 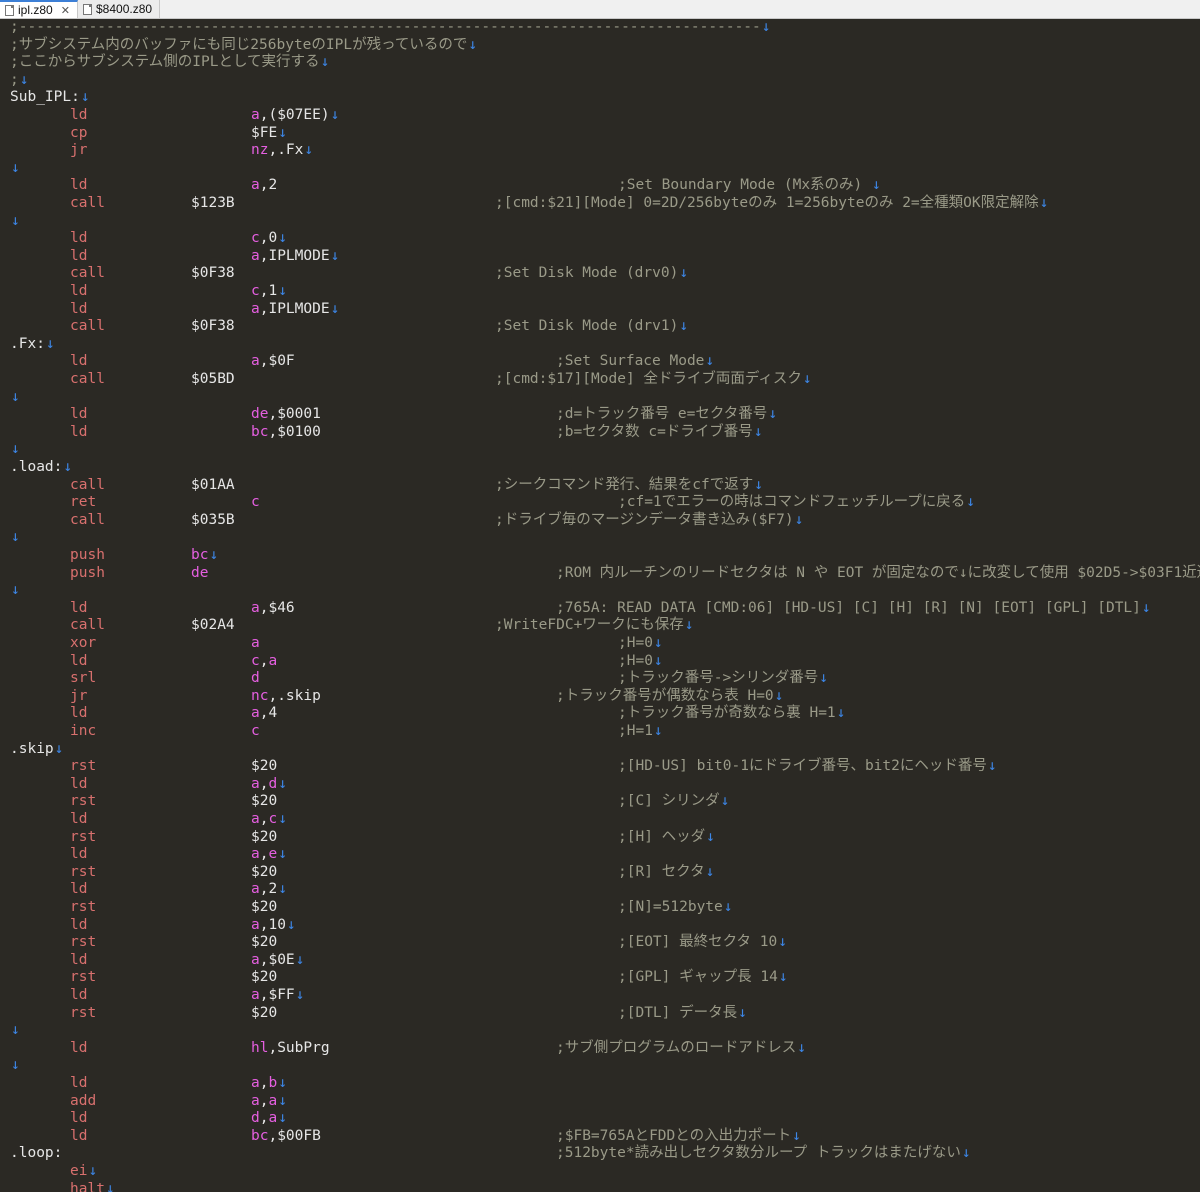 What do you see at coordinates (600, 943) in the screenshot?
I see `code-line: rst $20 ;[EOT] 最終セクタ 10 ↓` at bounding box center [600, 943].